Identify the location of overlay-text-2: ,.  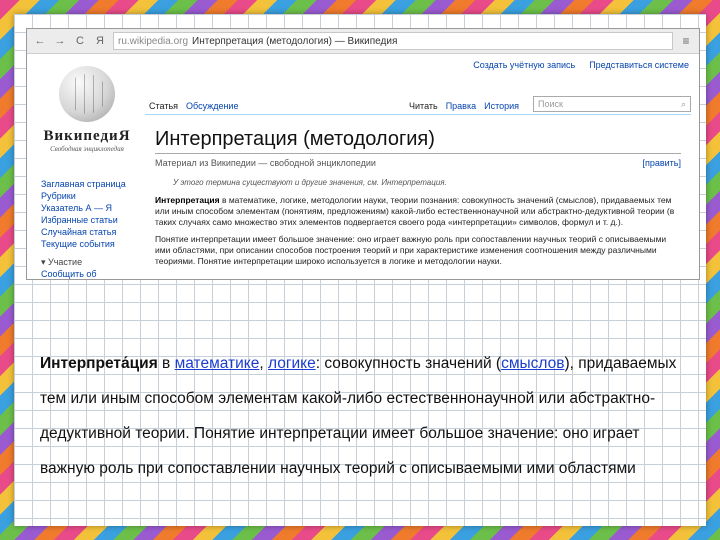
(263, 363).